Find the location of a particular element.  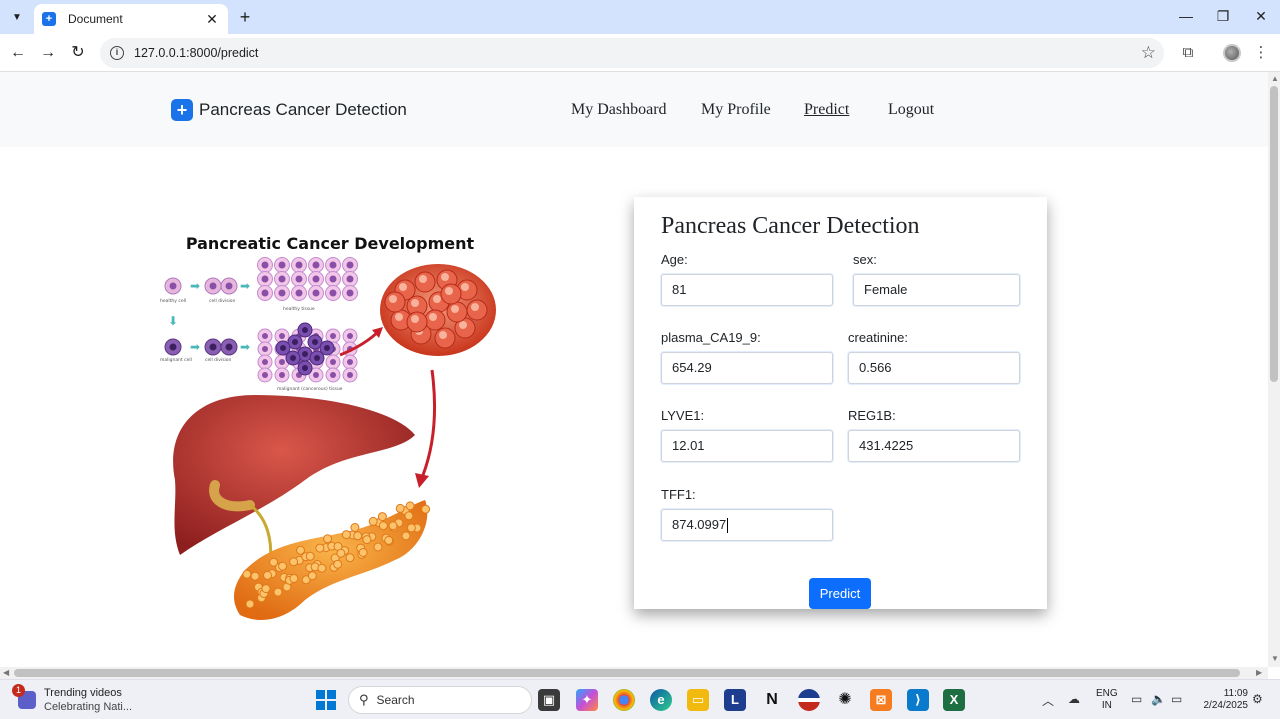

horizontal-scroll-thumb is located at coordinates (627, 673).